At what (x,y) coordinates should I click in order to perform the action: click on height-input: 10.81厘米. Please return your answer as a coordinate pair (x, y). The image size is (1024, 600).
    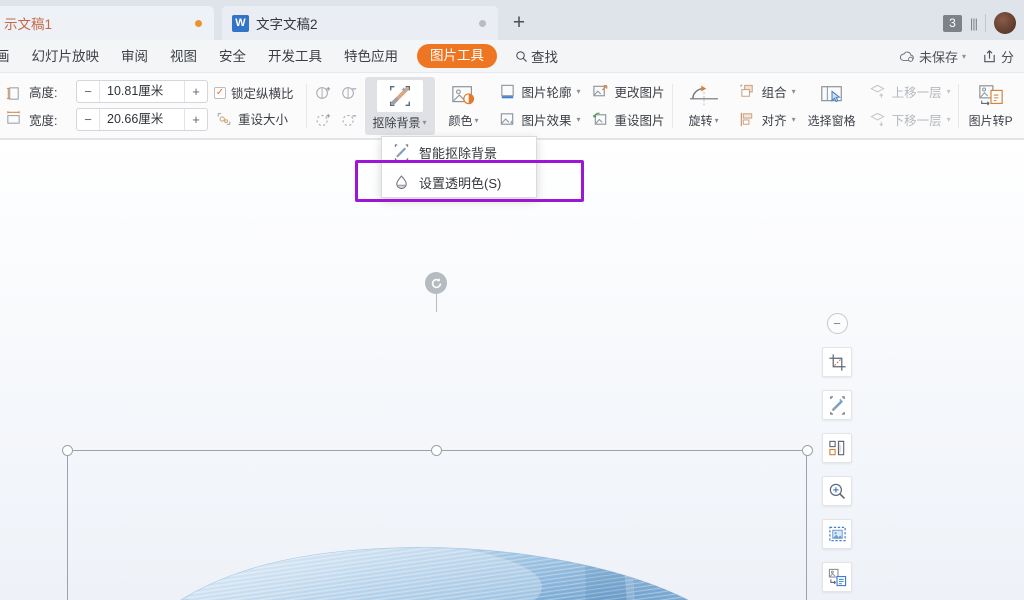
    Looking at the image, I should click on (142, 91).